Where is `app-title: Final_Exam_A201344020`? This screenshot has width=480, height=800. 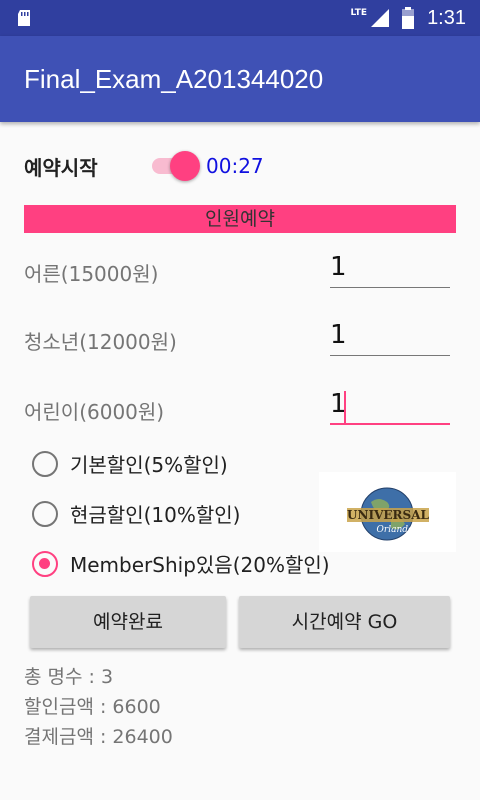
app-title: Final_Exam_A201344020 is located at coordinates (174, 79).